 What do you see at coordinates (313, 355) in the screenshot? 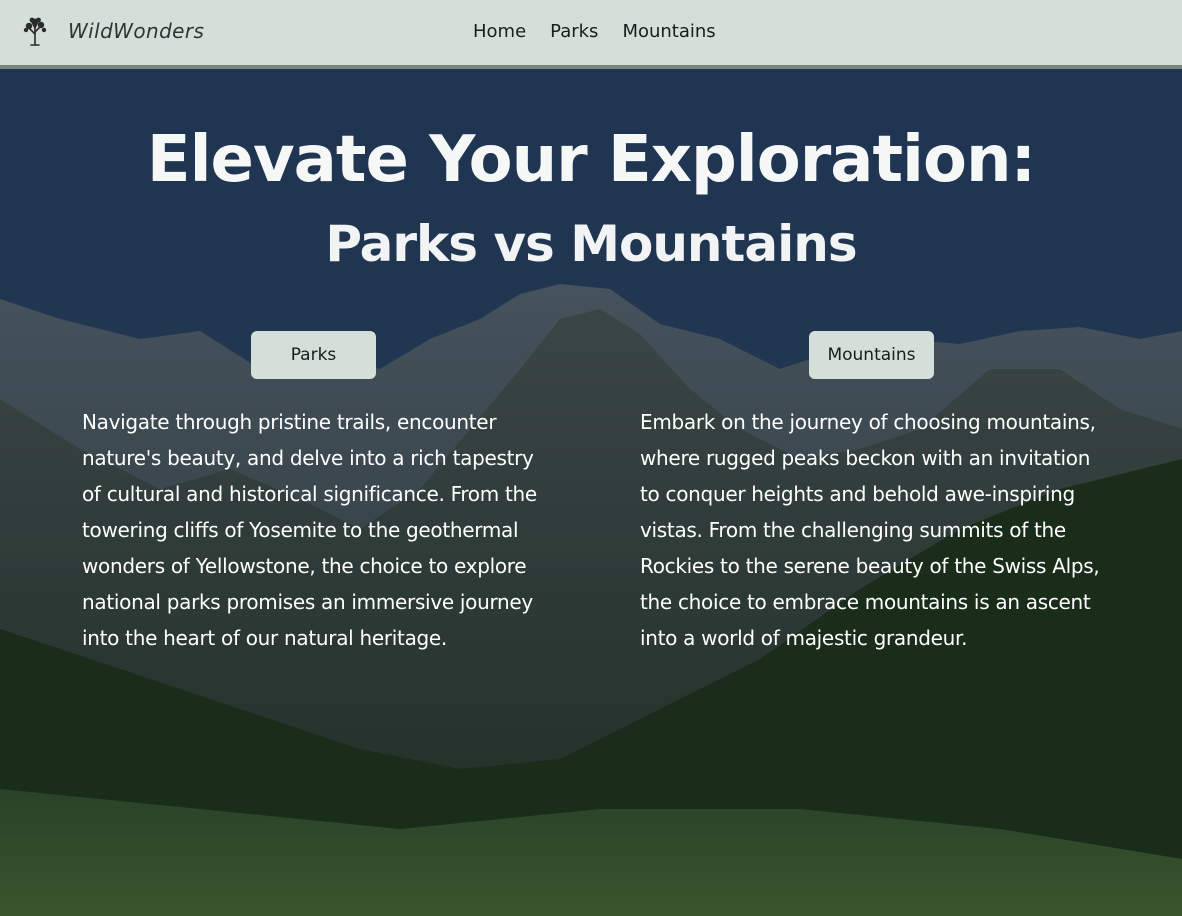
I see `parks-tab-button: Parks` at bounding box center [313, 355].